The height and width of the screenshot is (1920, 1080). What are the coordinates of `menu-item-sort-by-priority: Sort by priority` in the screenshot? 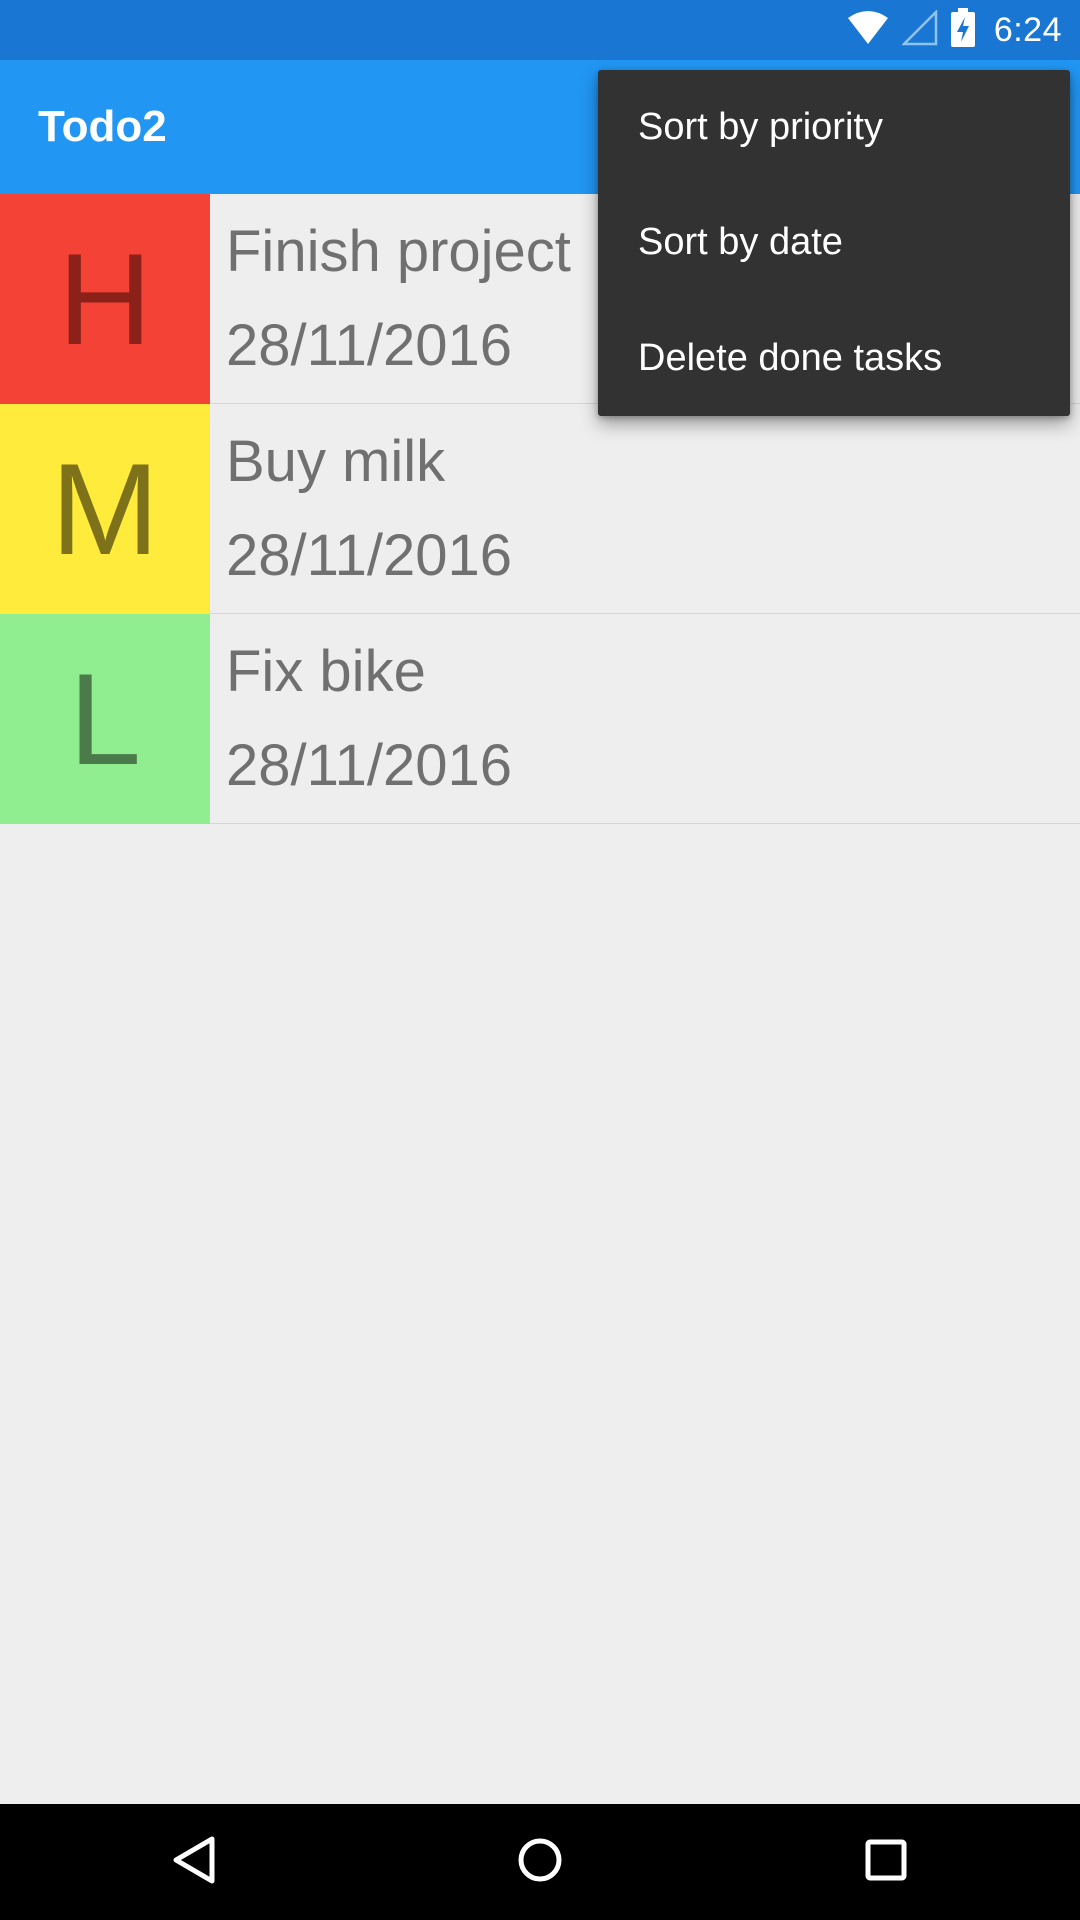 It's located at (834, 127).